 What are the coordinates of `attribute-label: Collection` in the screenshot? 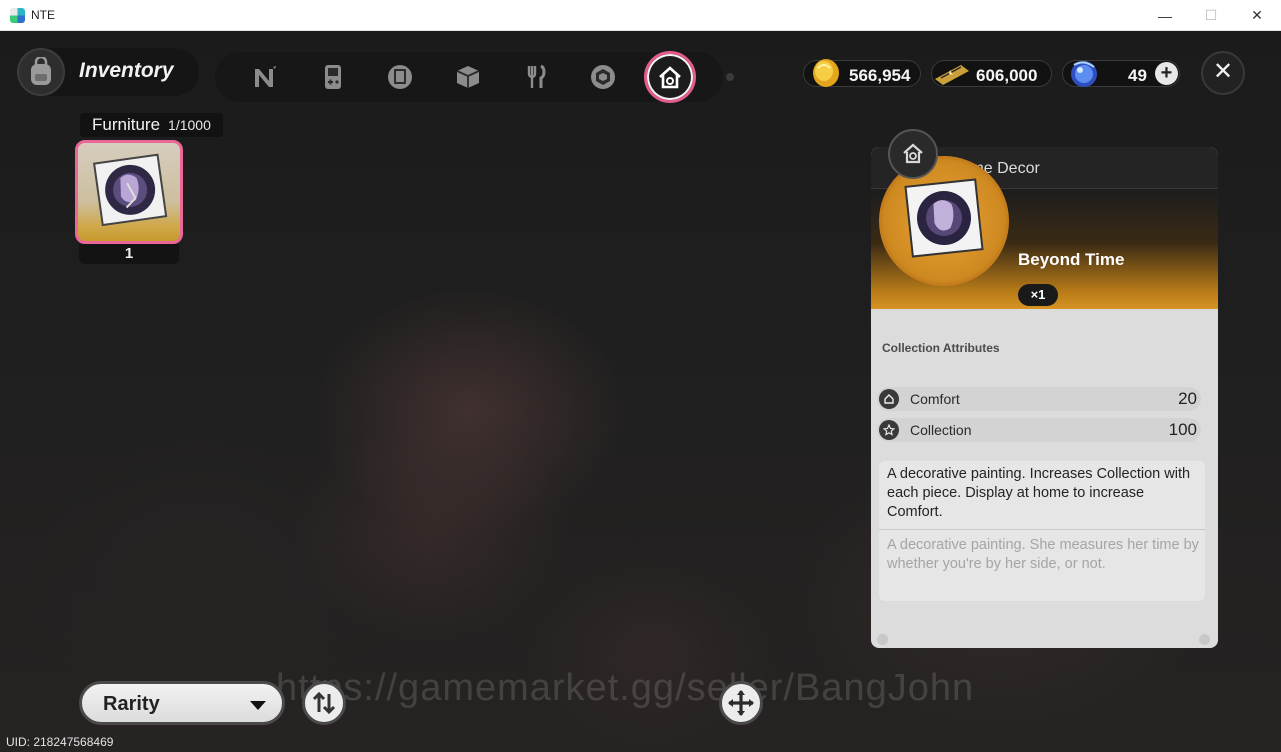 It's located at (941, 430).